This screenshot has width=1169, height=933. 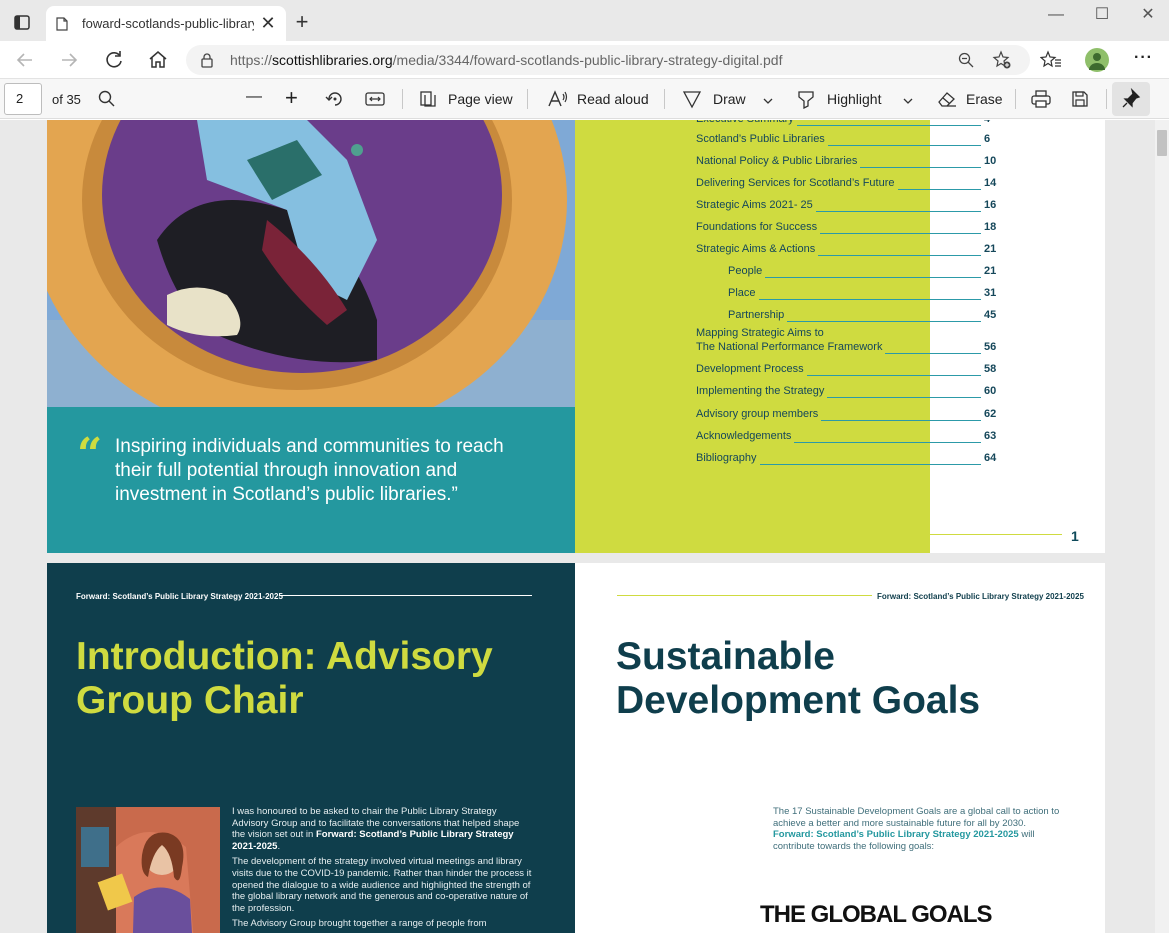 I want to click on minimize-button: —, so click(x=1056, y=15).